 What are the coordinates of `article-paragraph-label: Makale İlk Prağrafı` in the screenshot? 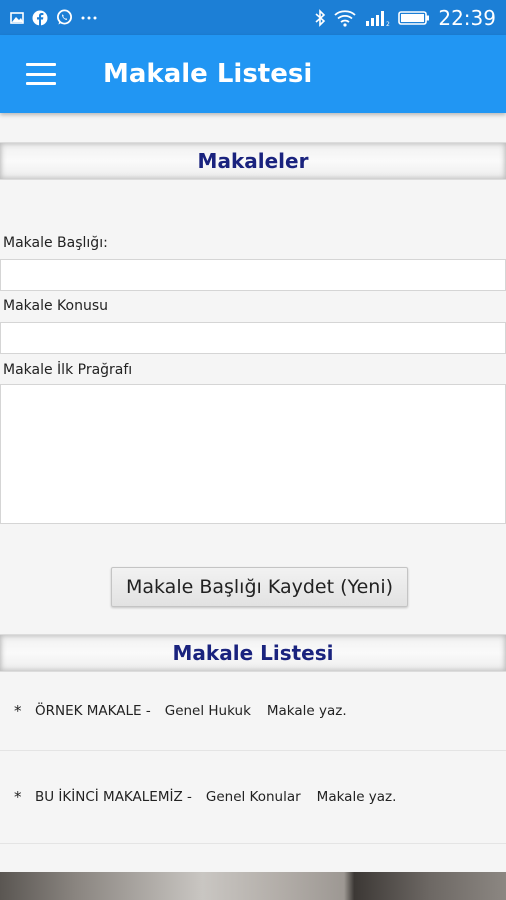 It's located at (68, 370).